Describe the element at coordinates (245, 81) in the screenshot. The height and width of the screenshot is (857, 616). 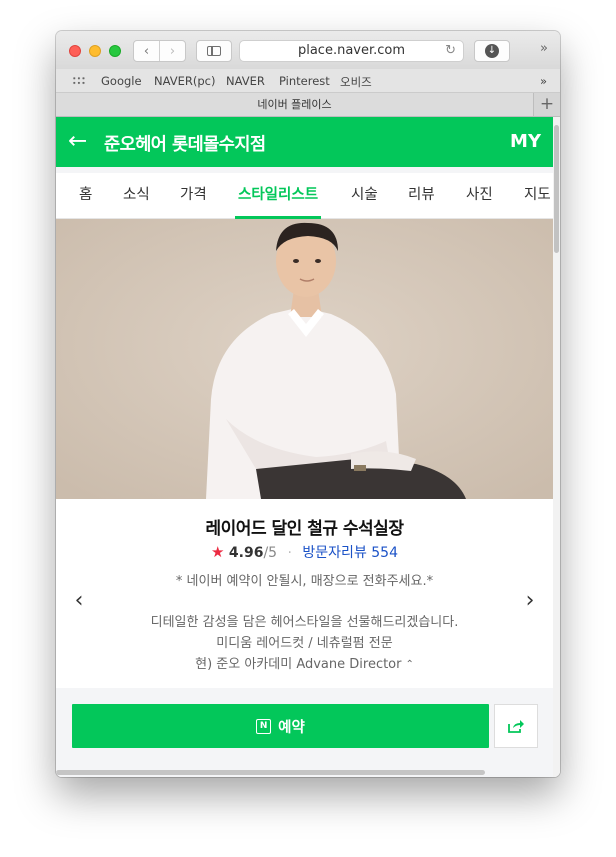
I see `bookmark-naver: NAVER` at that location.